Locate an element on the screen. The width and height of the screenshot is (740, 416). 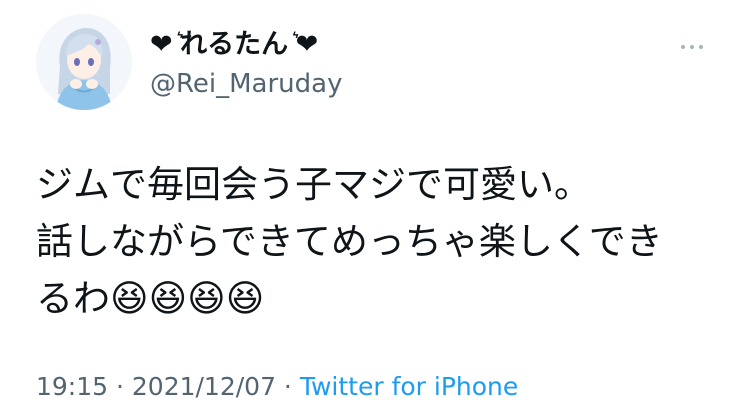
display-name: ❤︎ ͛れるたん ͛❤︎ is located at coordinates (234, 45).